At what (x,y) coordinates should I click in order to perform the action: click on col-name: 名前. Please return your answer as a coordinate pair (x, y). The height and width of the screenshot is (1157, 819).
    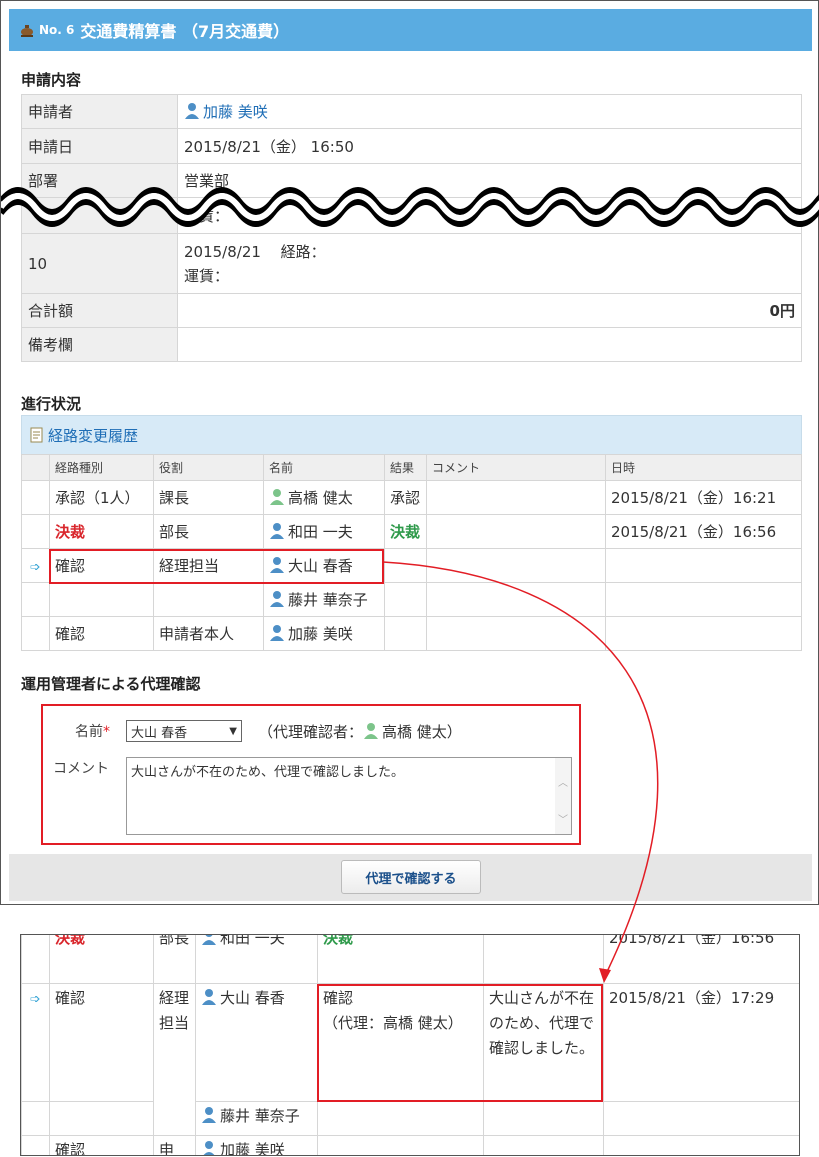
    Looking at the image, I should click on (324, 467).